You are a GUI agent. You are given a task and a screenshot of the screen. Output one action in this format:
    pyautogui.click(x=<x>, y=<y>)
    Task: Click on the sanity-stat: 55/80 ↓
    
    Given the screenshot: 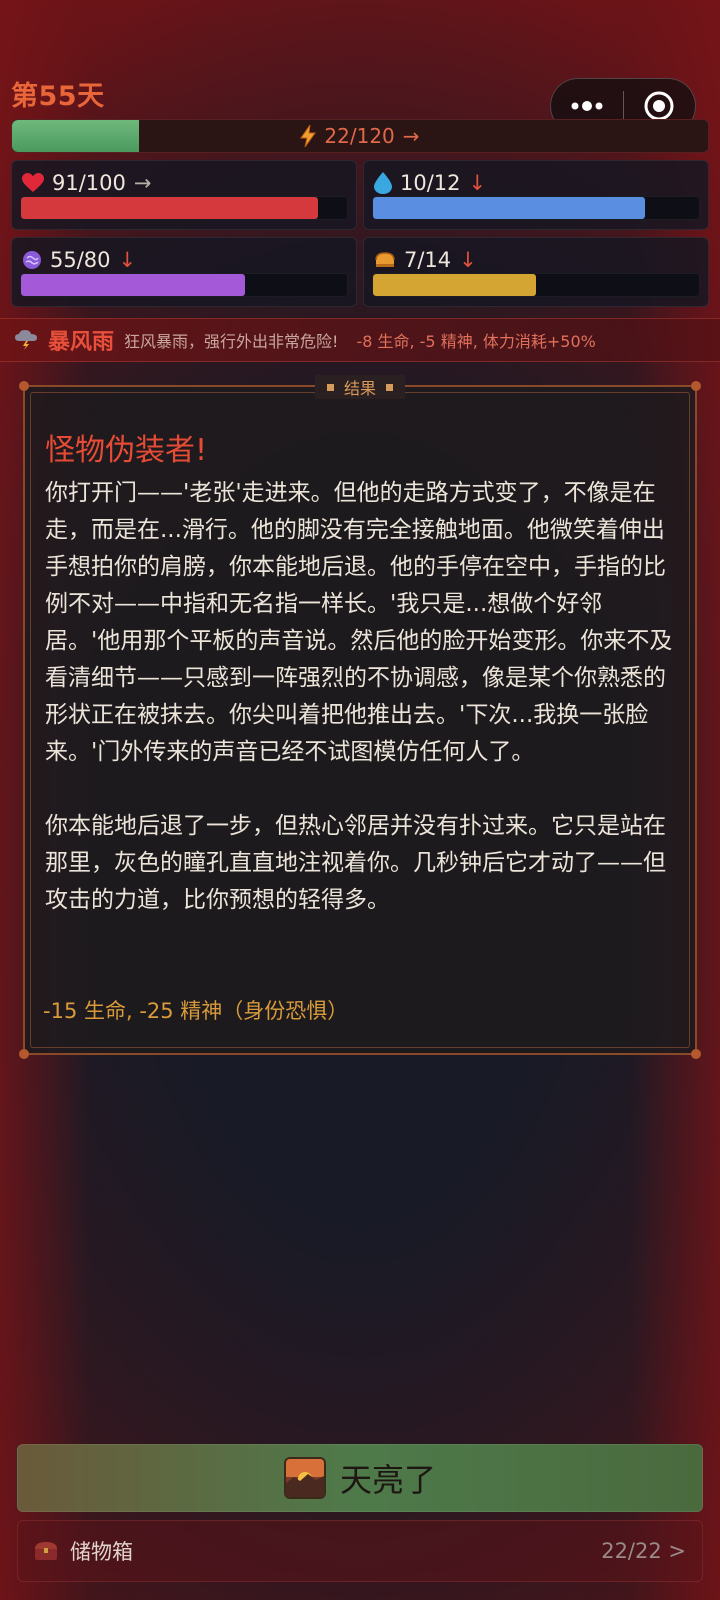 What is the action you would take?
    pyautogui.click(x=184, y=272)
    